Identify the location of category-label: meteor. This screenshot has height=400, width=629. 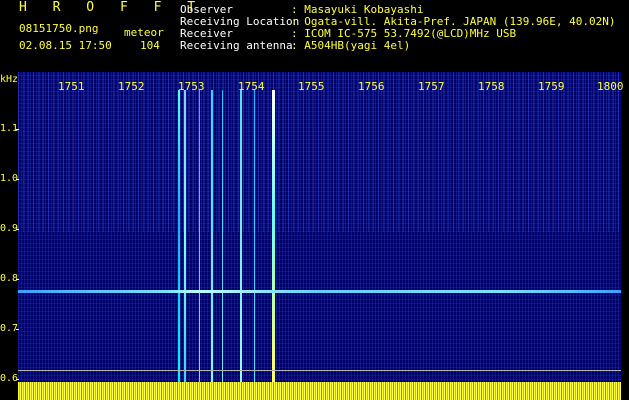
(144, 32).